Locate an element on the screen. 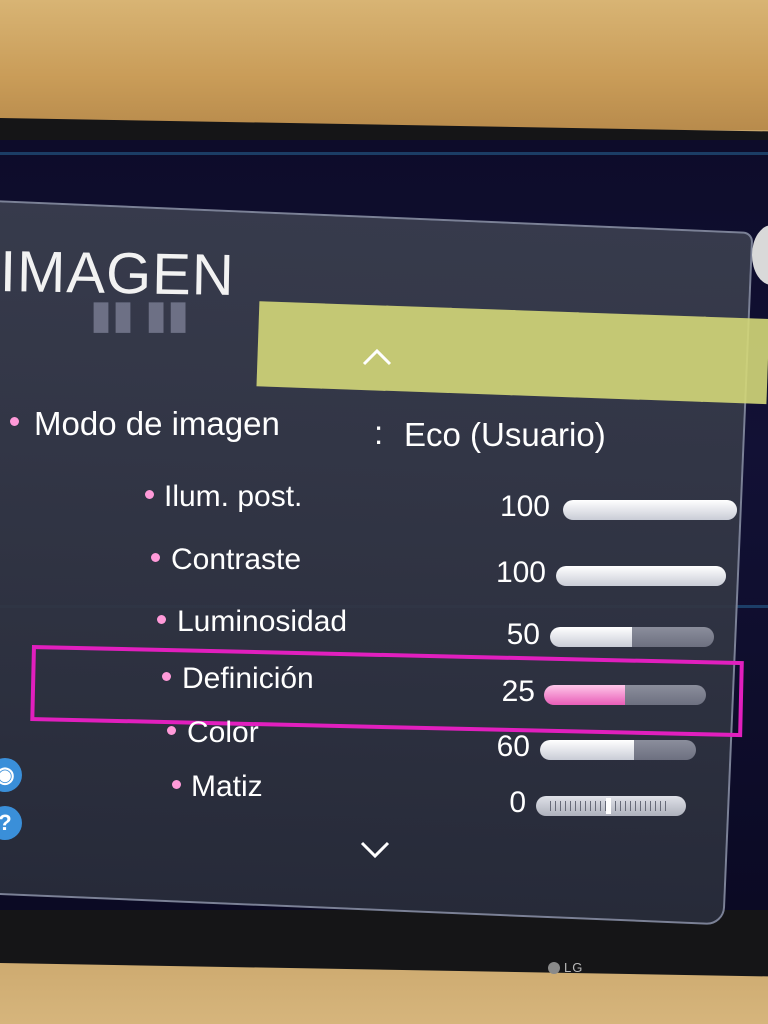  scanline is located at coordinates (384, 153).